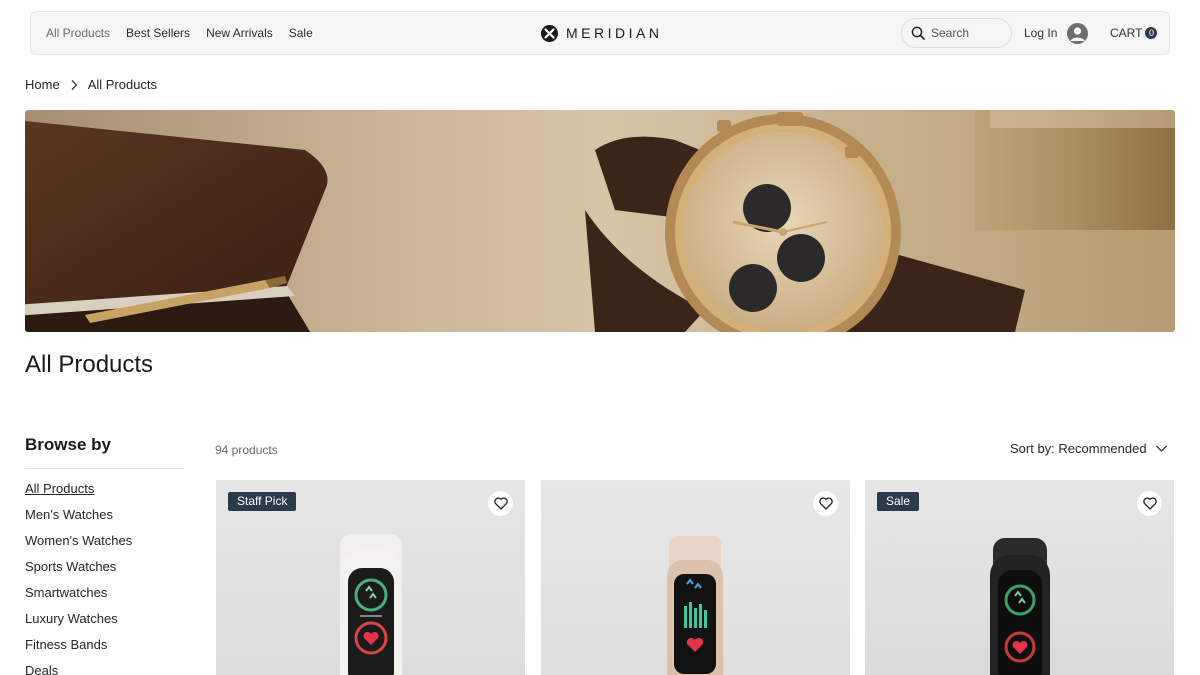 This screenshot has height=675, width=1200. Describe the element at coordinates (78, 33) in the screenshot. I see `nav-all-products: All Products` at that location.